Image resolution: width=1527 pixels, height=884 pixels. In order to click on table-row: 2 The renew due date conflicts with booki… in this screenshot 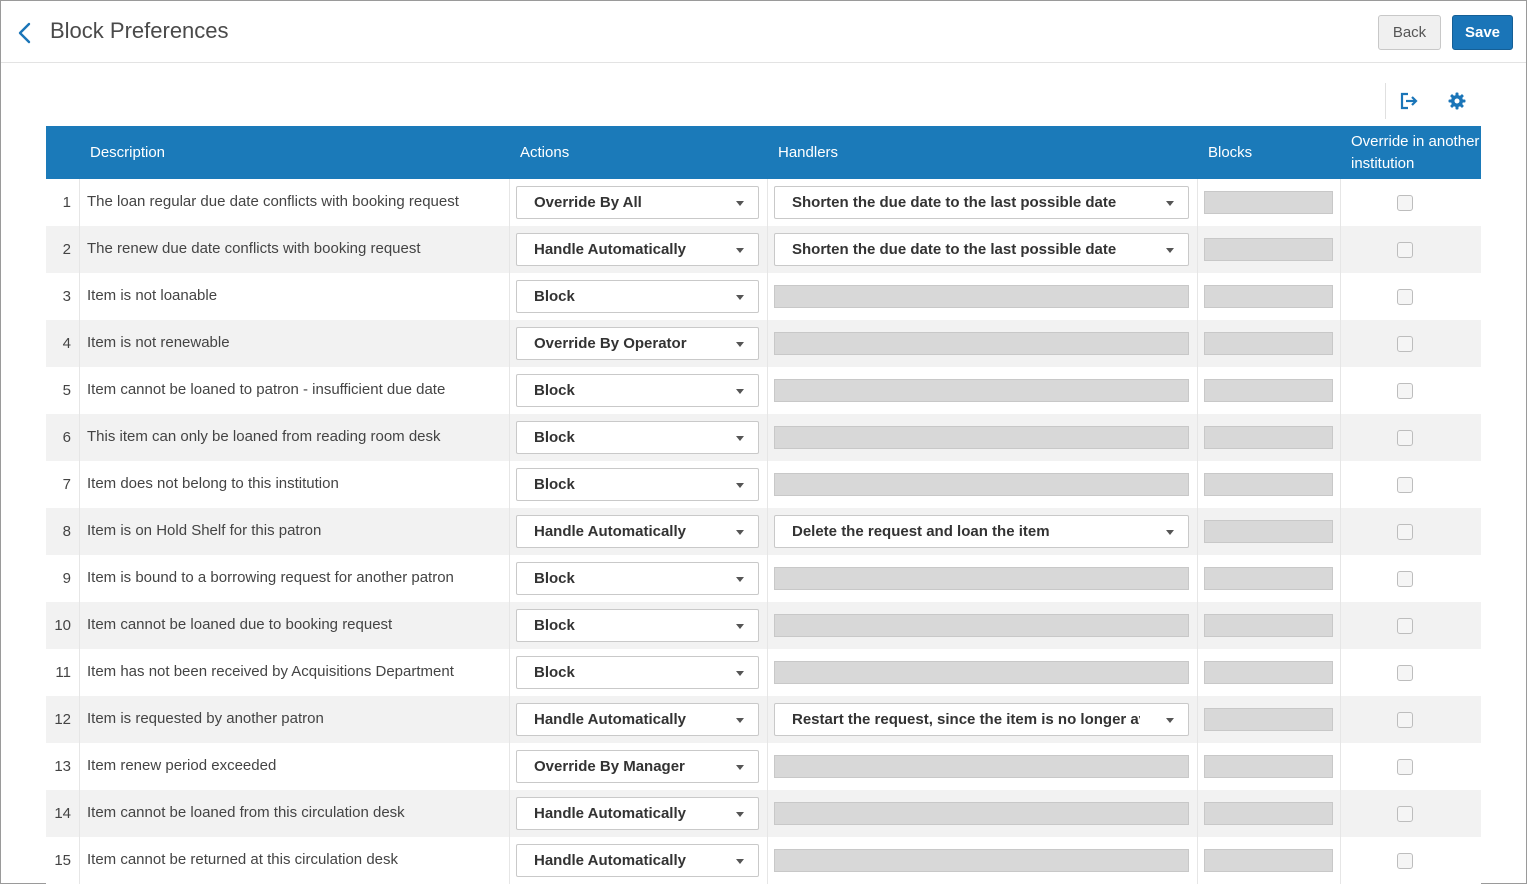, I will do `click(763, 249)`.